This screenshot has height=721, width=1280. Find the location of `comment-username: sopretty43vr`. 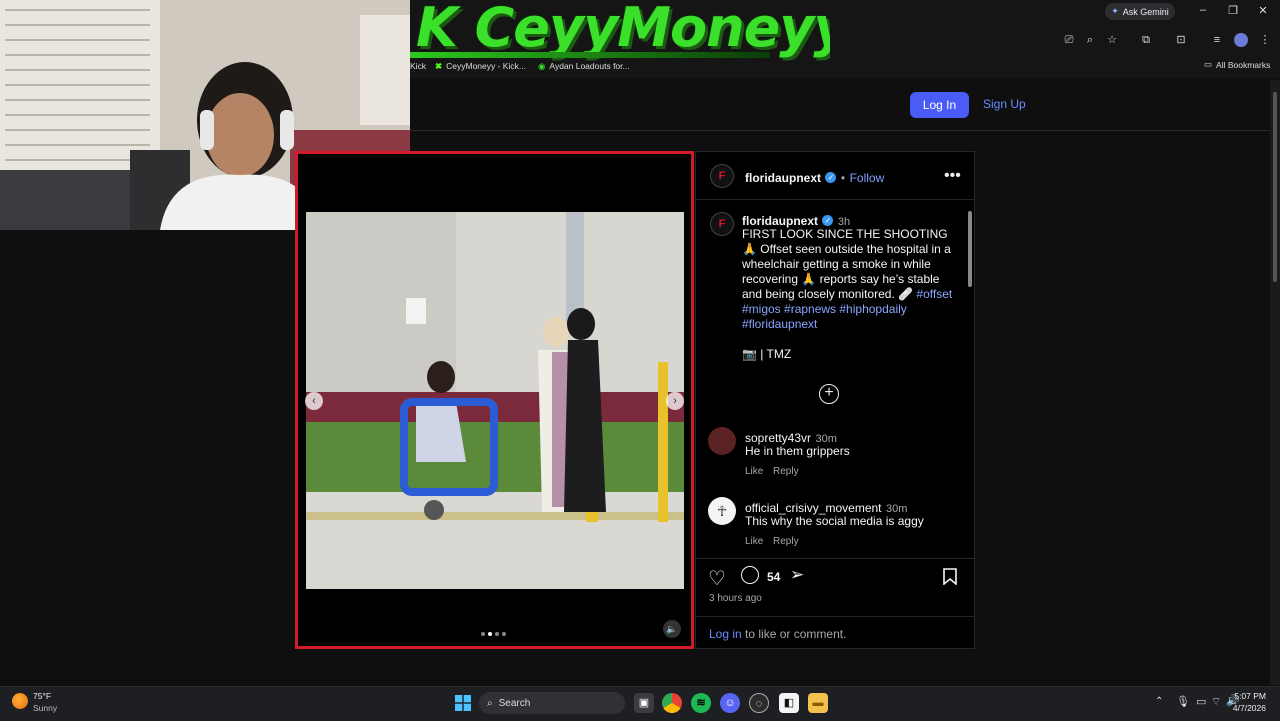

comment-username: sopretty43vr is located at coordinates (778, 438).